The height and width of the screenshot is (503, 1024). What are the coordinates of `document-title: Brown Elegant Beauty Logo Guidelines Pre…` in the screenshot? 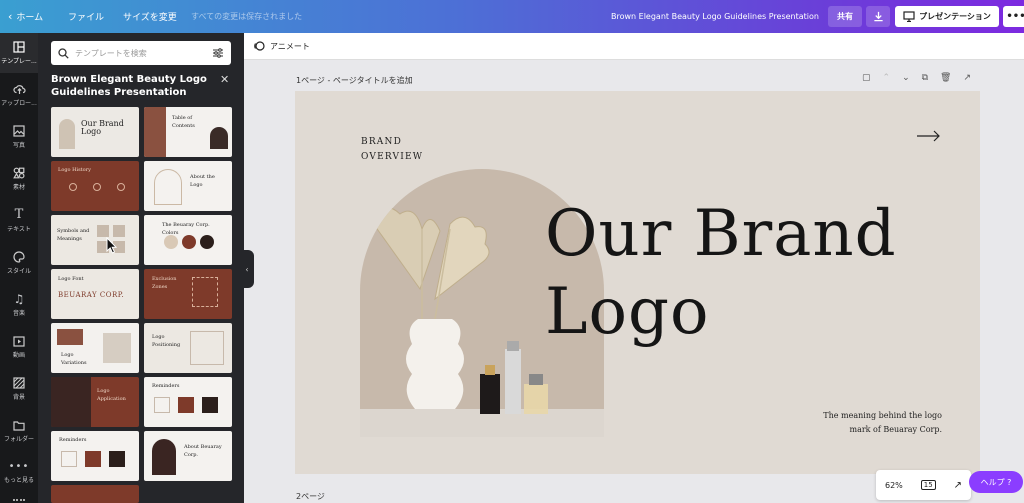 It's located at (715, 16).